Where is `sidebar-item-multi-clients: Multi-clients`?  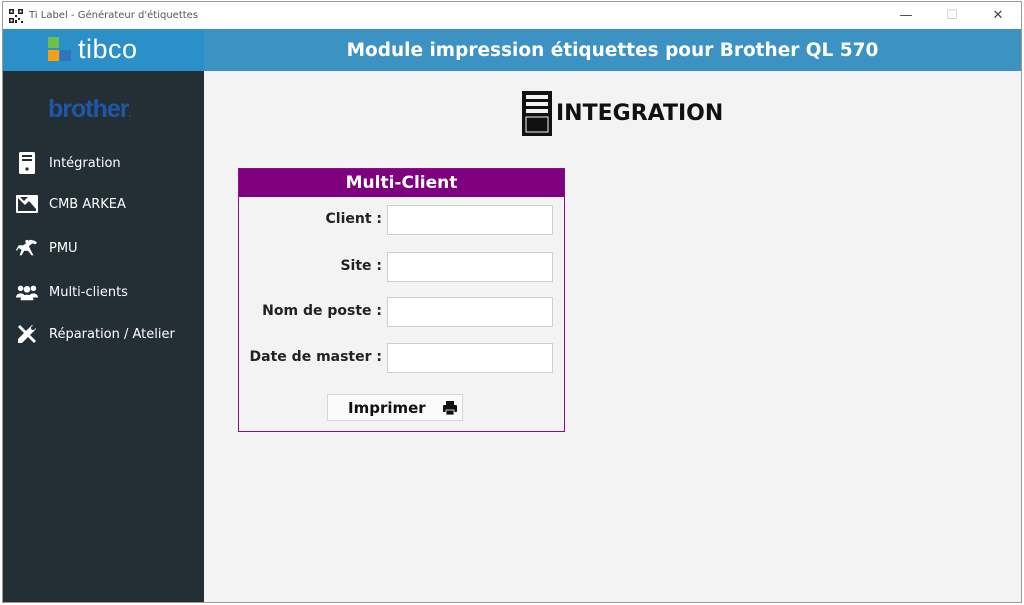
sidebar-item-multi-clients: Multi-clients is located at coordinates (103, 292).